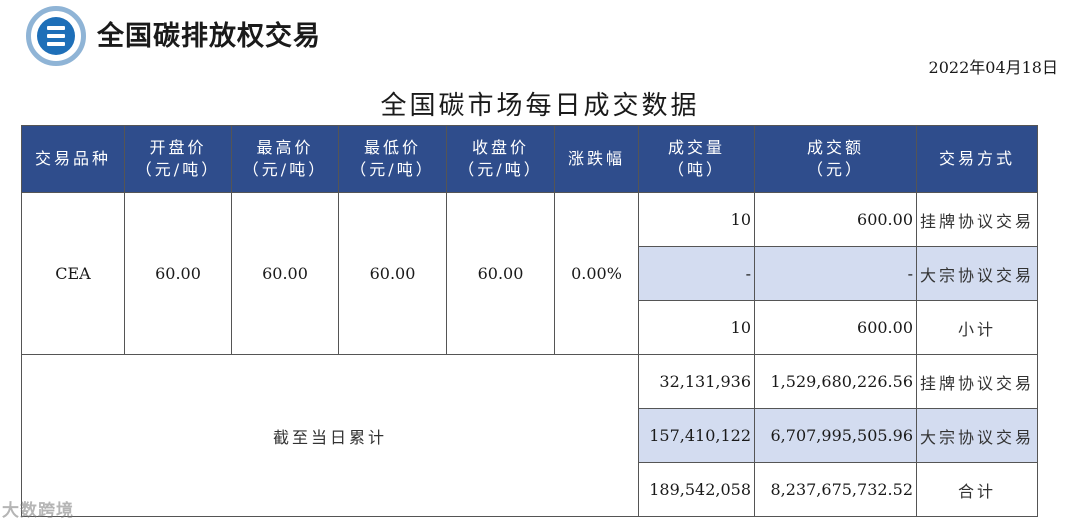 Image resolution: width=1080 pixels, height=528 pixels. I want to click on volume-cell: -, so click(696, 273).